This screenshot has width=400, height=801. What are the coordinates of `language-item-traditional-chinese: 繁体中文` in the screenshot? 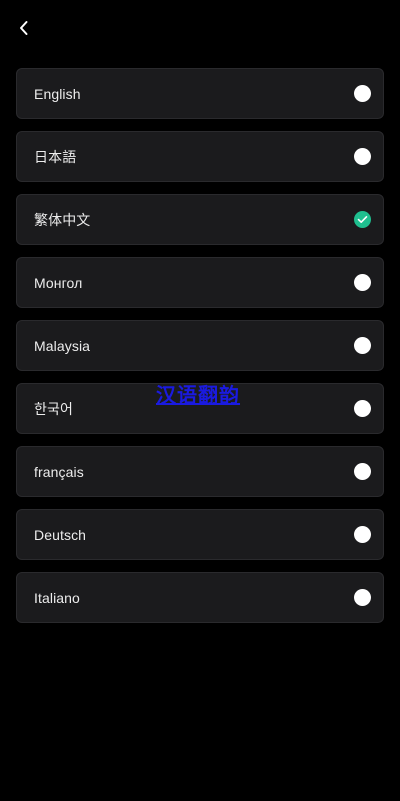 It's located at (200, 219).